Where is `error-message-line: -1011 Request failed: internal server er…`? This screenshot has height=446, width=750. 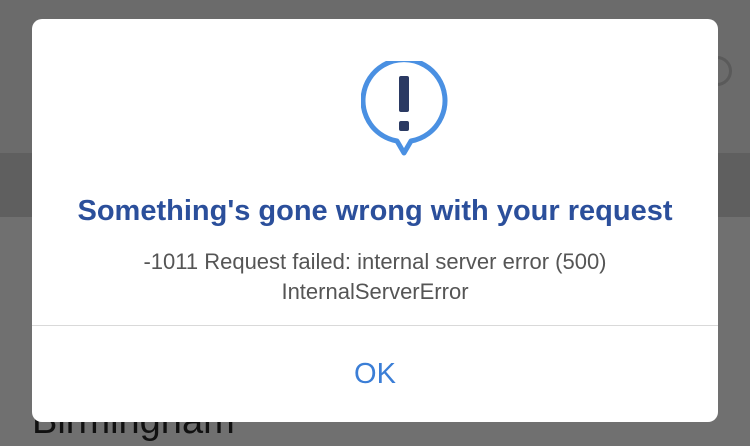 error-message-line: -1011 Request failed: internal server er… is located at coordinates (375, 261).